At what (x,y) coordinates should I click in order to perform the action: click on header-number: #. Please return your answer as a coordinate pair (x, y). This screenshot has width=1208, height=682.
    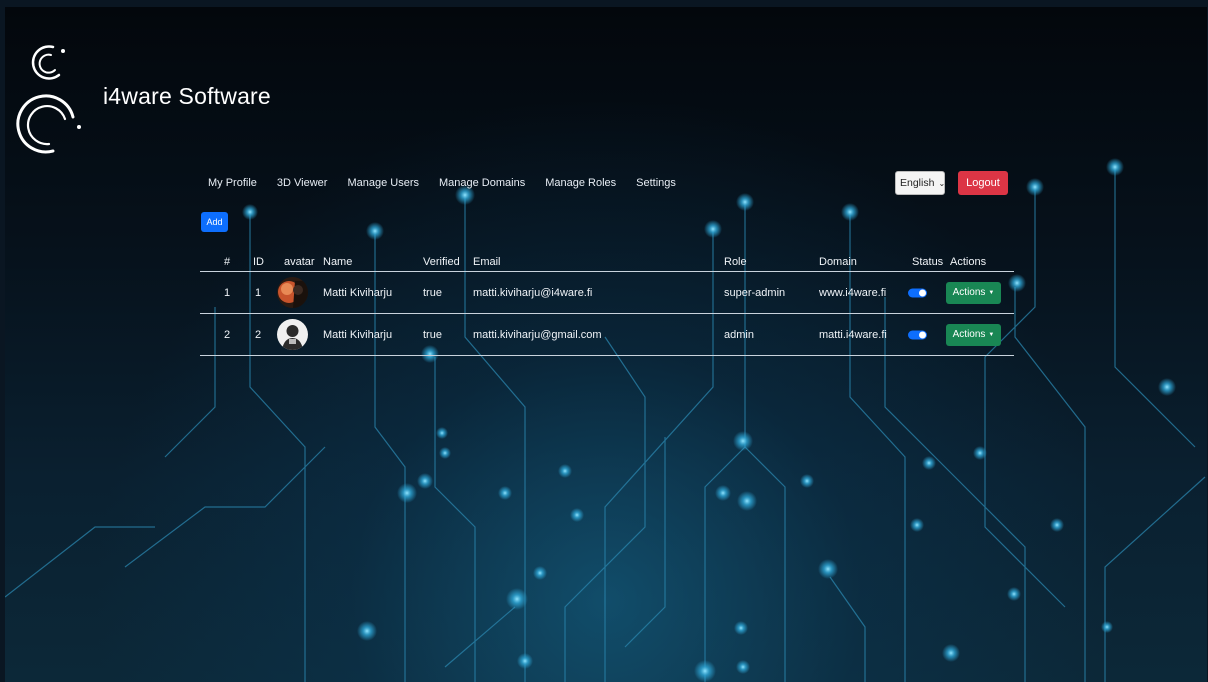
    Looking at the image, I should click on (227, 262).